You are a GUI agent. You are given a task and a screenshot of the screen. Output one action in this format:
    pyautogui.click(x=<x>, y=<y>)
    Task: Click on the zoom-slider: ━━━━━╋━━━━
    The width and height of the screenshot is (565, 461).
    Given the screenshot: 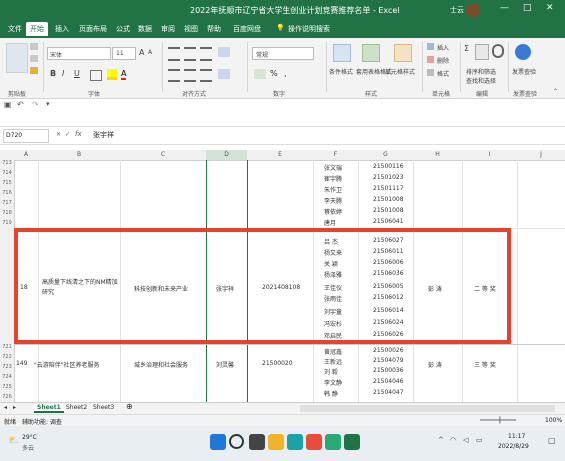 What is the action you would take?
    pyautogui.click(x=498, y=420)
    